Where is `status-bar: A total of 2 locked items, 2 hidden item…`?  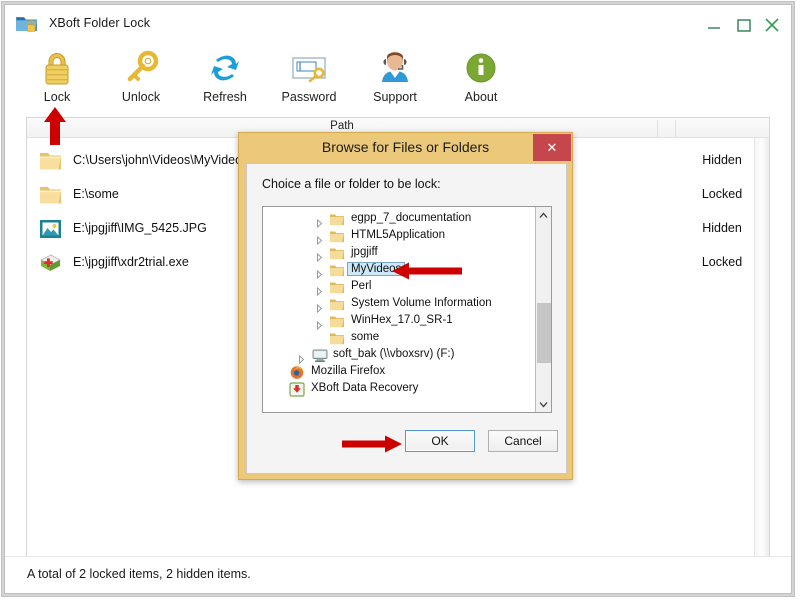
status-bar: A total of 2 locked items, 2 hidden item… is located at coordinates (398, 574).